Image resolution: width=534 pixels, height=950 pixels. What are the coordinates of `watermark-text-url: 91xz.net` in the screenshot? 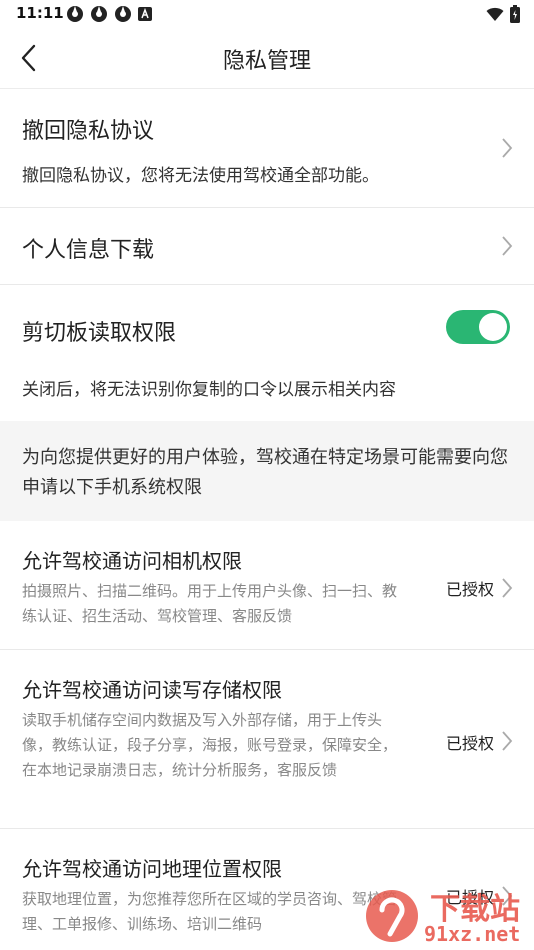 It's located at (472, 934).